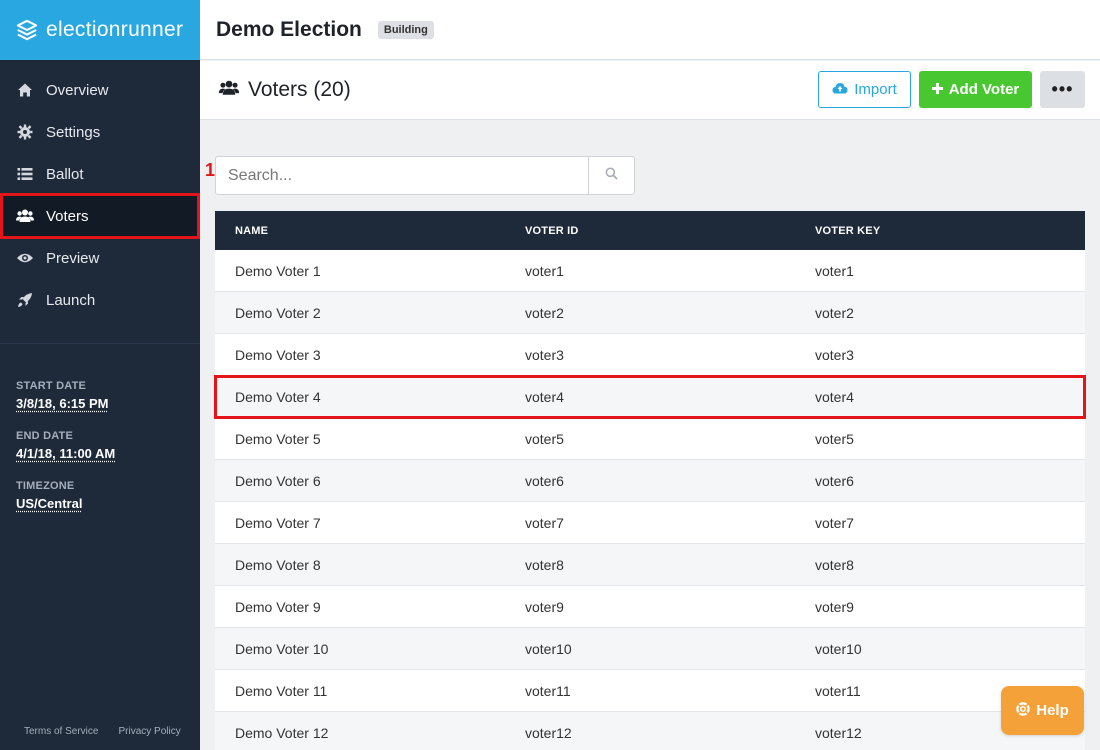  I want to click on sidebar-item-label: Voters, so click(67, 216).